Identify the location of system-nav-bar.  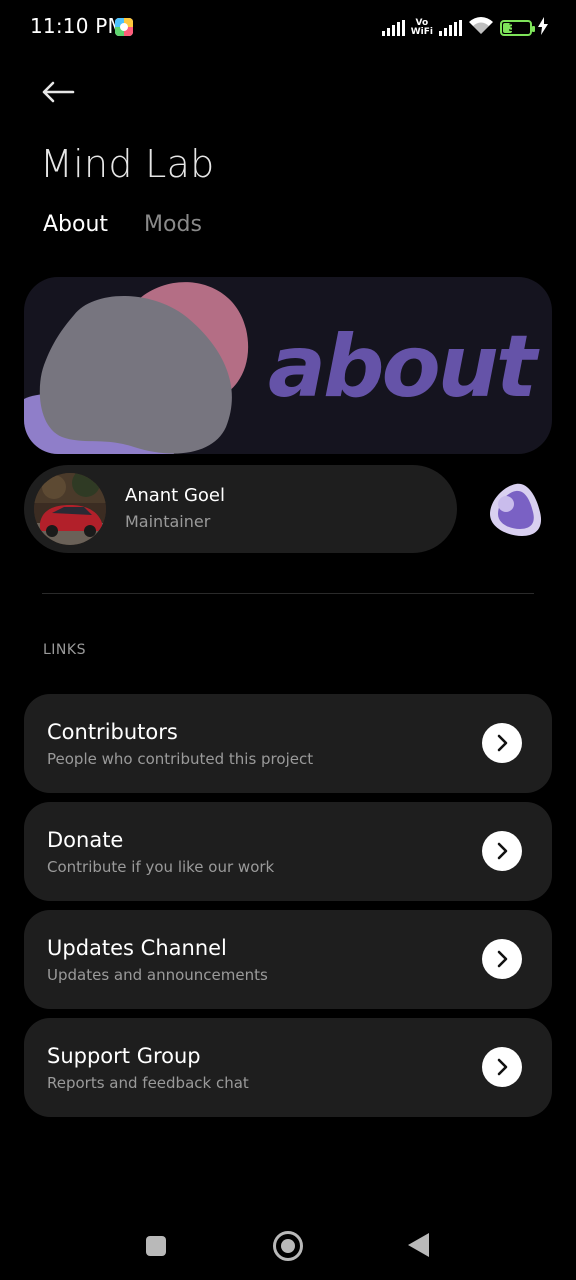
(288, 1246).